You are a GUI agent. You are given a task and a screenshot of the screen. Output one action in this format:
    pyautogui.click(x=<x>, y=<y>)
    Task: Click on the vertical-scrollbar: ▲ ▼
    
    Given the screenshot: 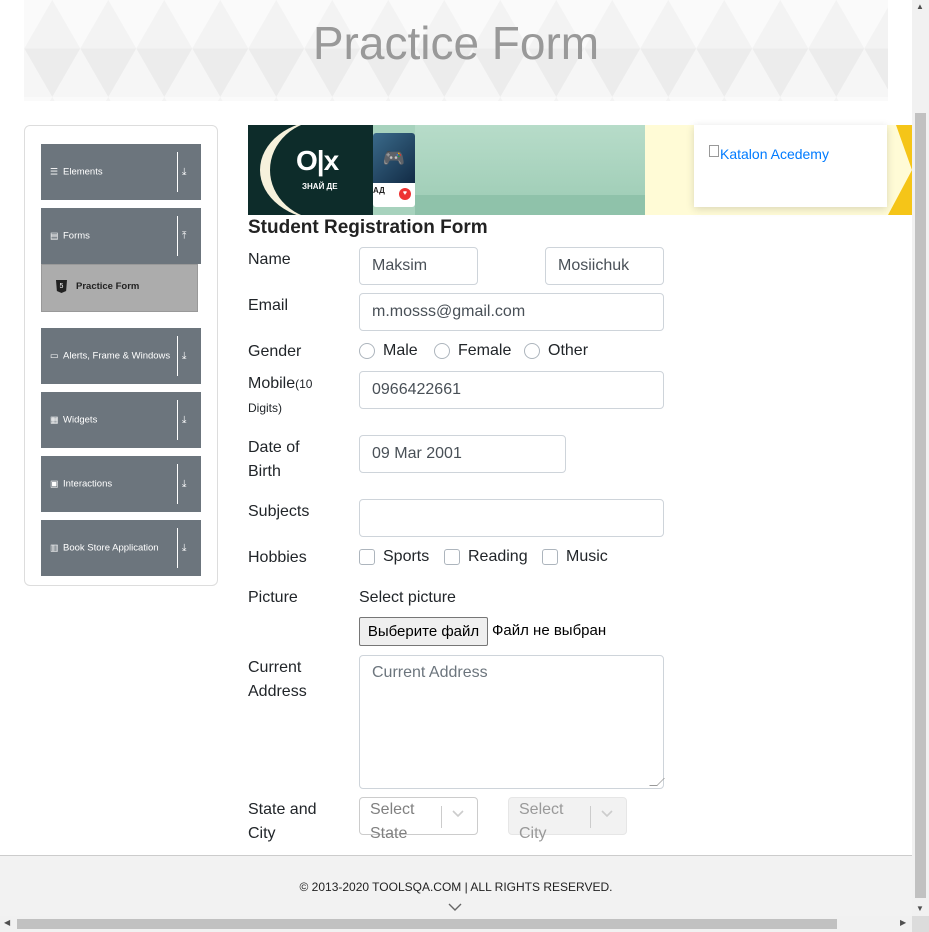 What is the action you would take?
    pyautogui.click(x=920, y=458)
    